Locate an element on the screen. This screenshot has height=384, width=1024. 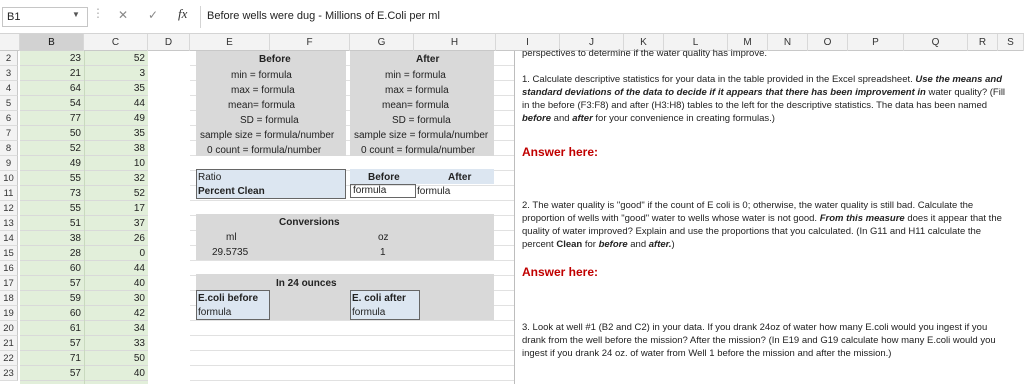
data-cell-c: 49 is located at coordinates (116, 118).